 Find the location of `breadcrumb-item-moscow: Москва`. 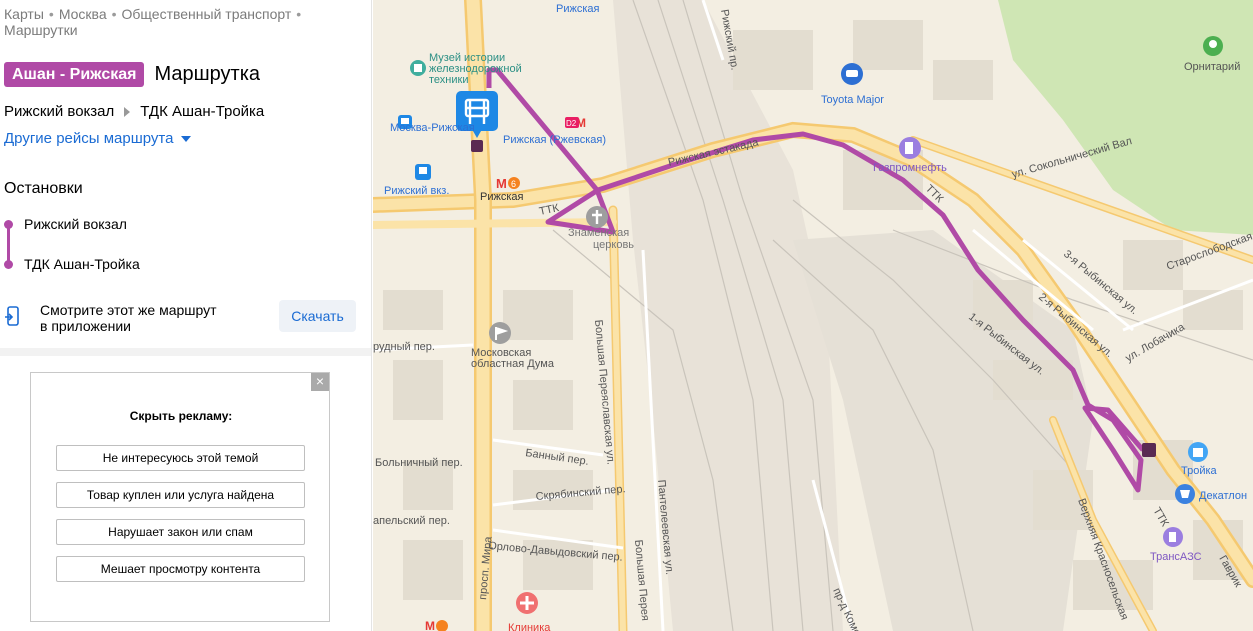

breadcrumb-item-moscow: Москва is located at coordinates (83, 14).